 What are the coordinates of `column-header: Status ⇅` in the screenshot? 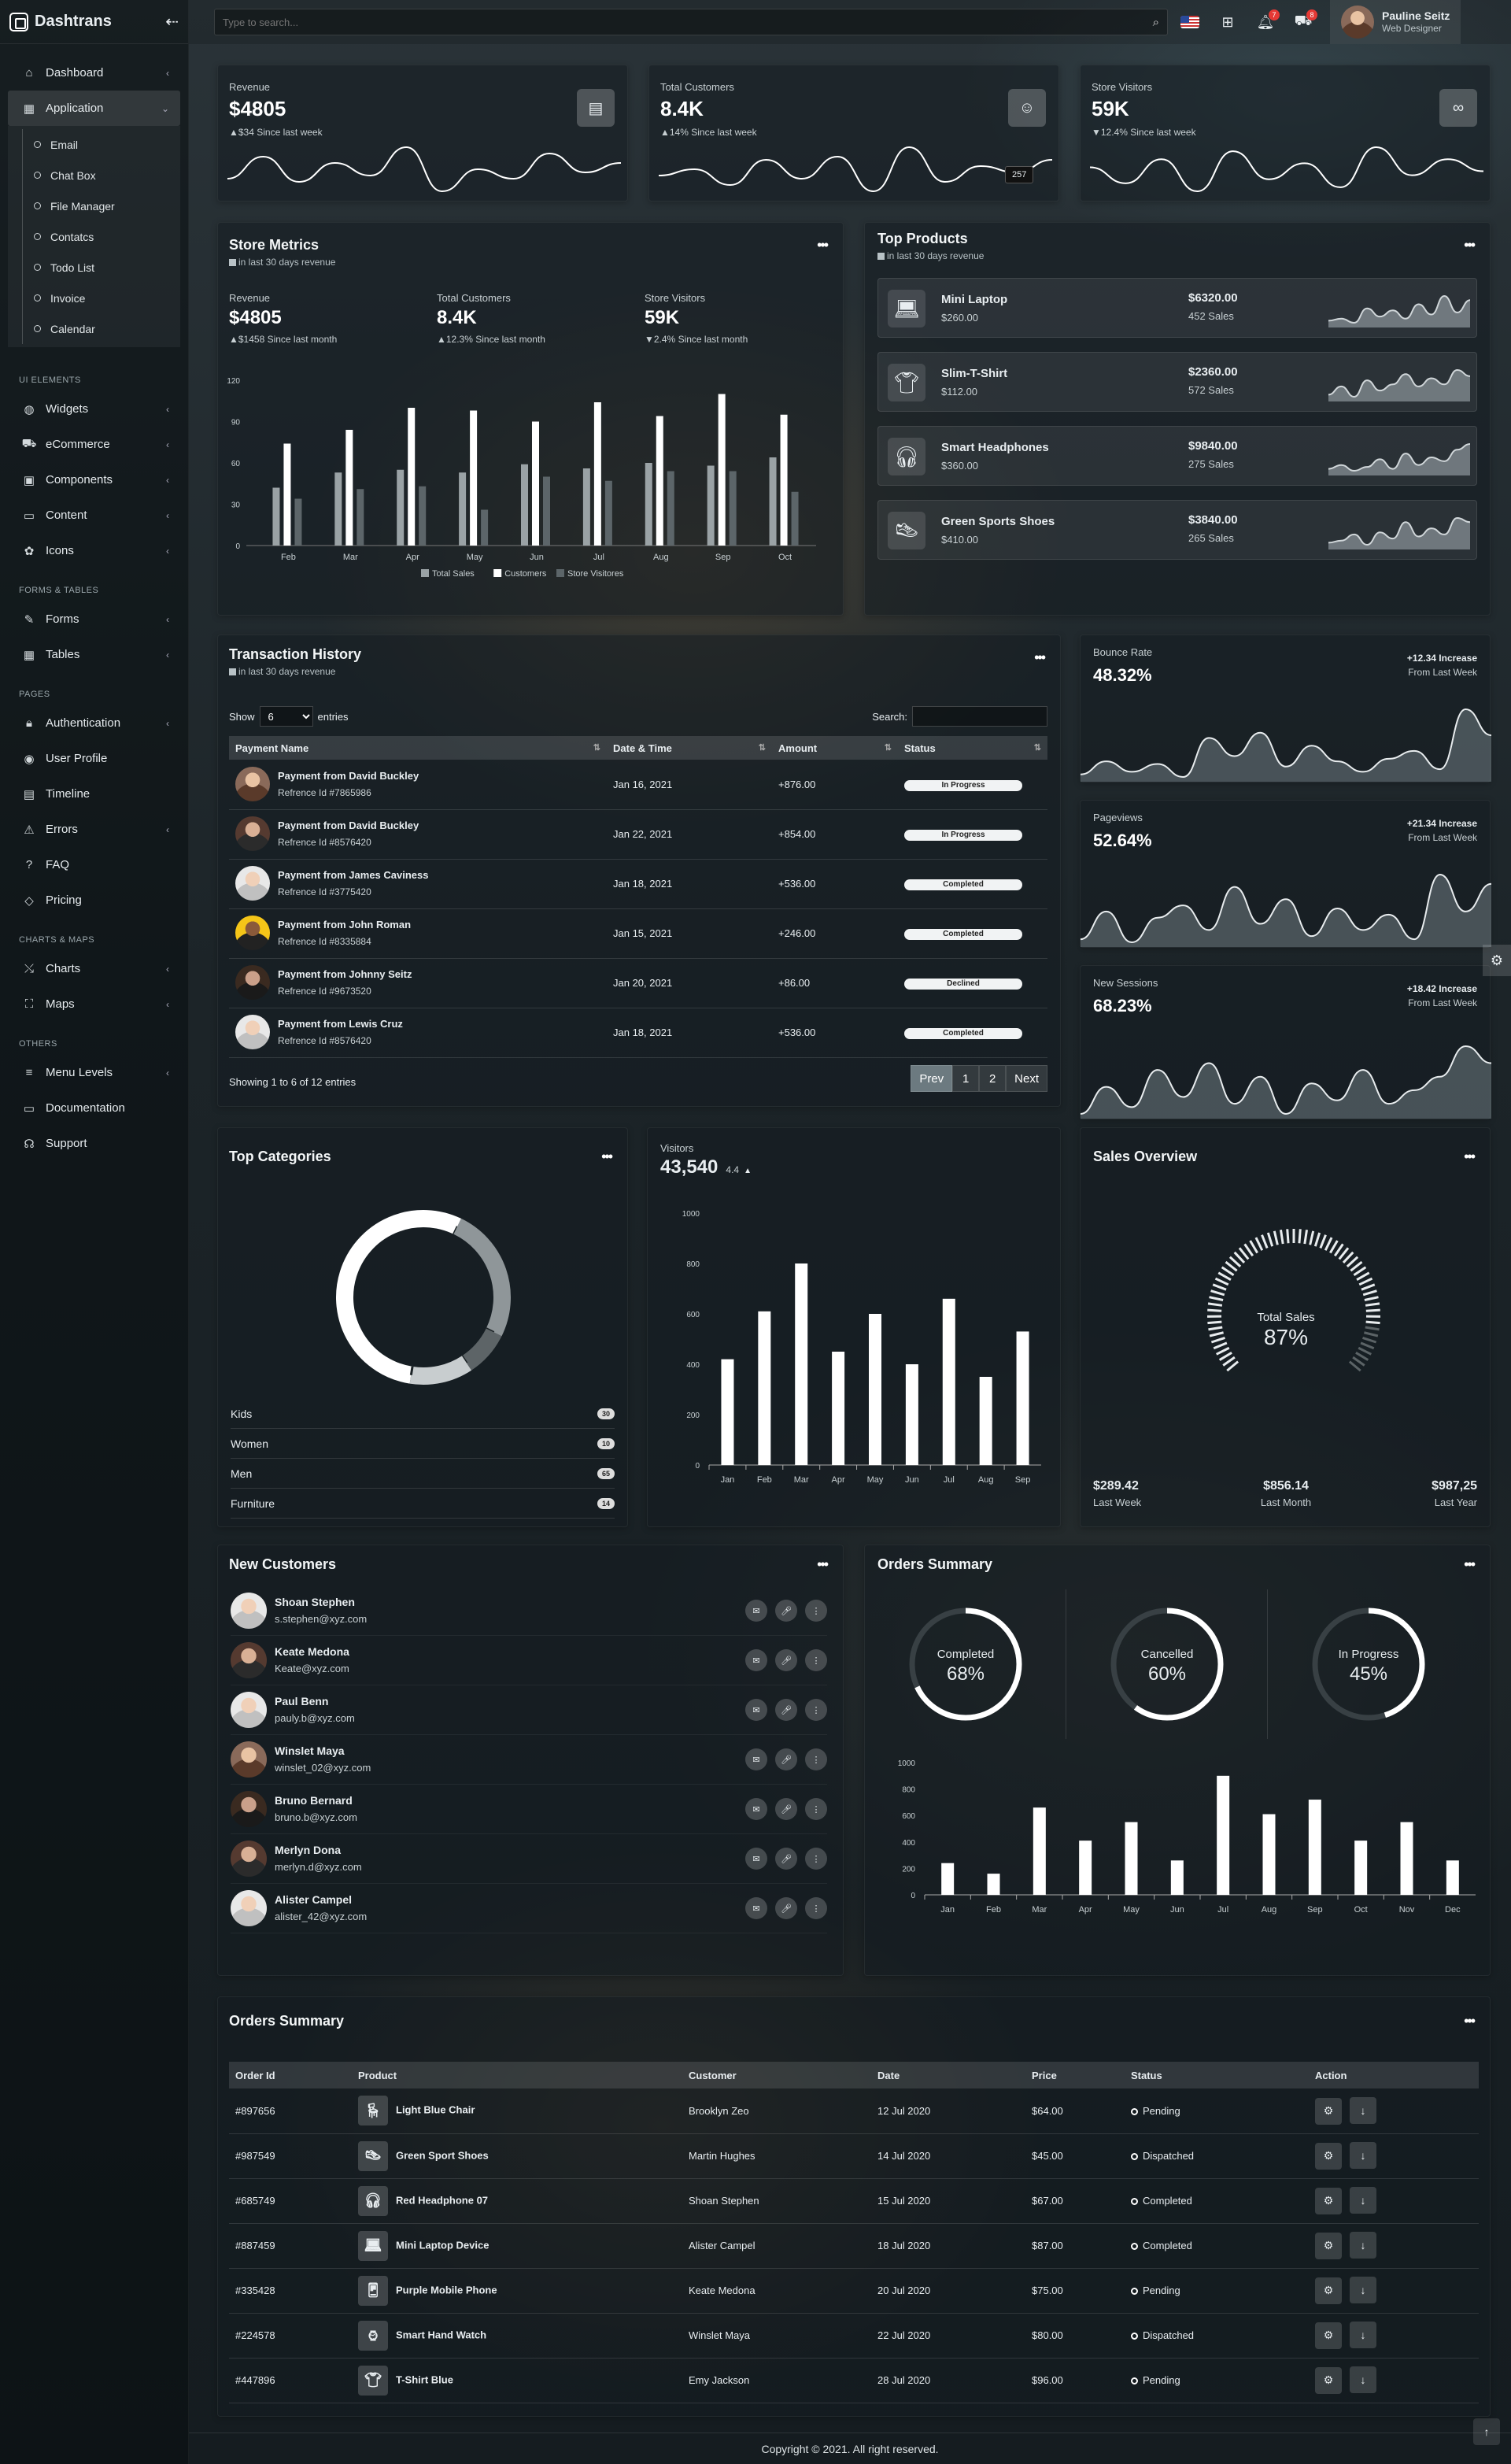 It's located at (973, 748).